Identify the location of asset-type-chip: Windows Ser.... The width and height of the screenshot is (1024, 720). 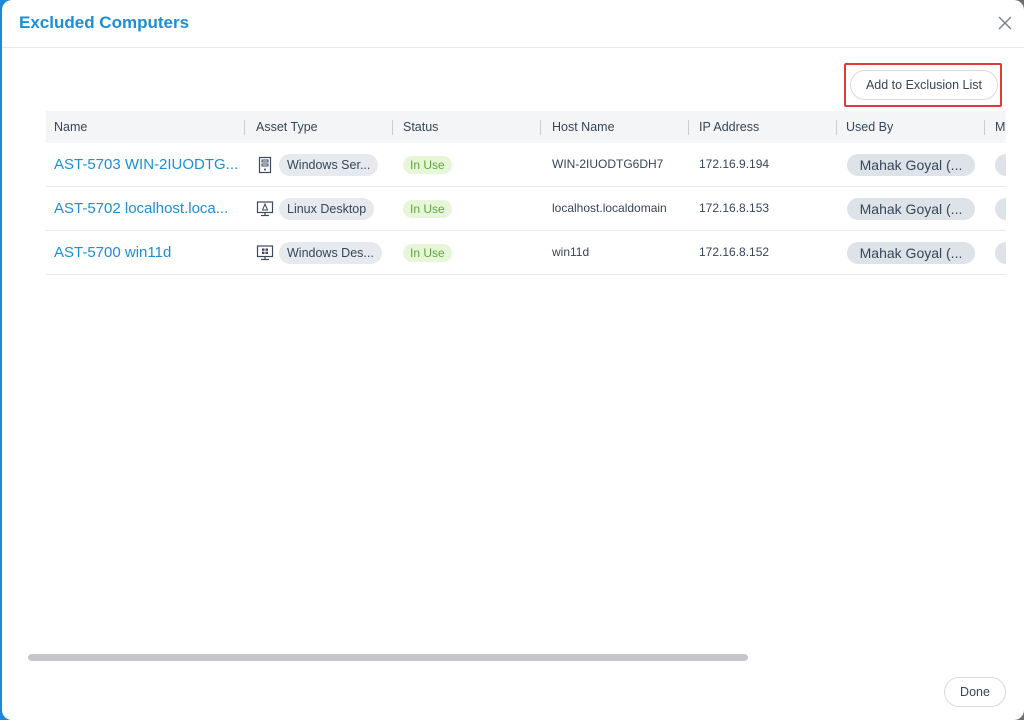
(329, 165).